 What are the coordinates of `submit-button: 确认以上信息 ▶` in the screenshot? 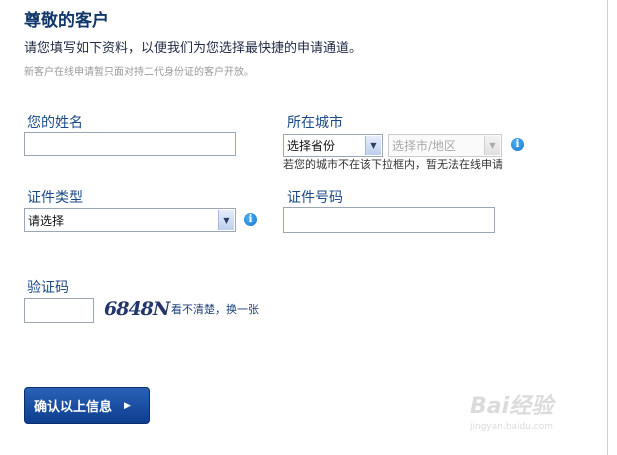 It's located at (87, 405).